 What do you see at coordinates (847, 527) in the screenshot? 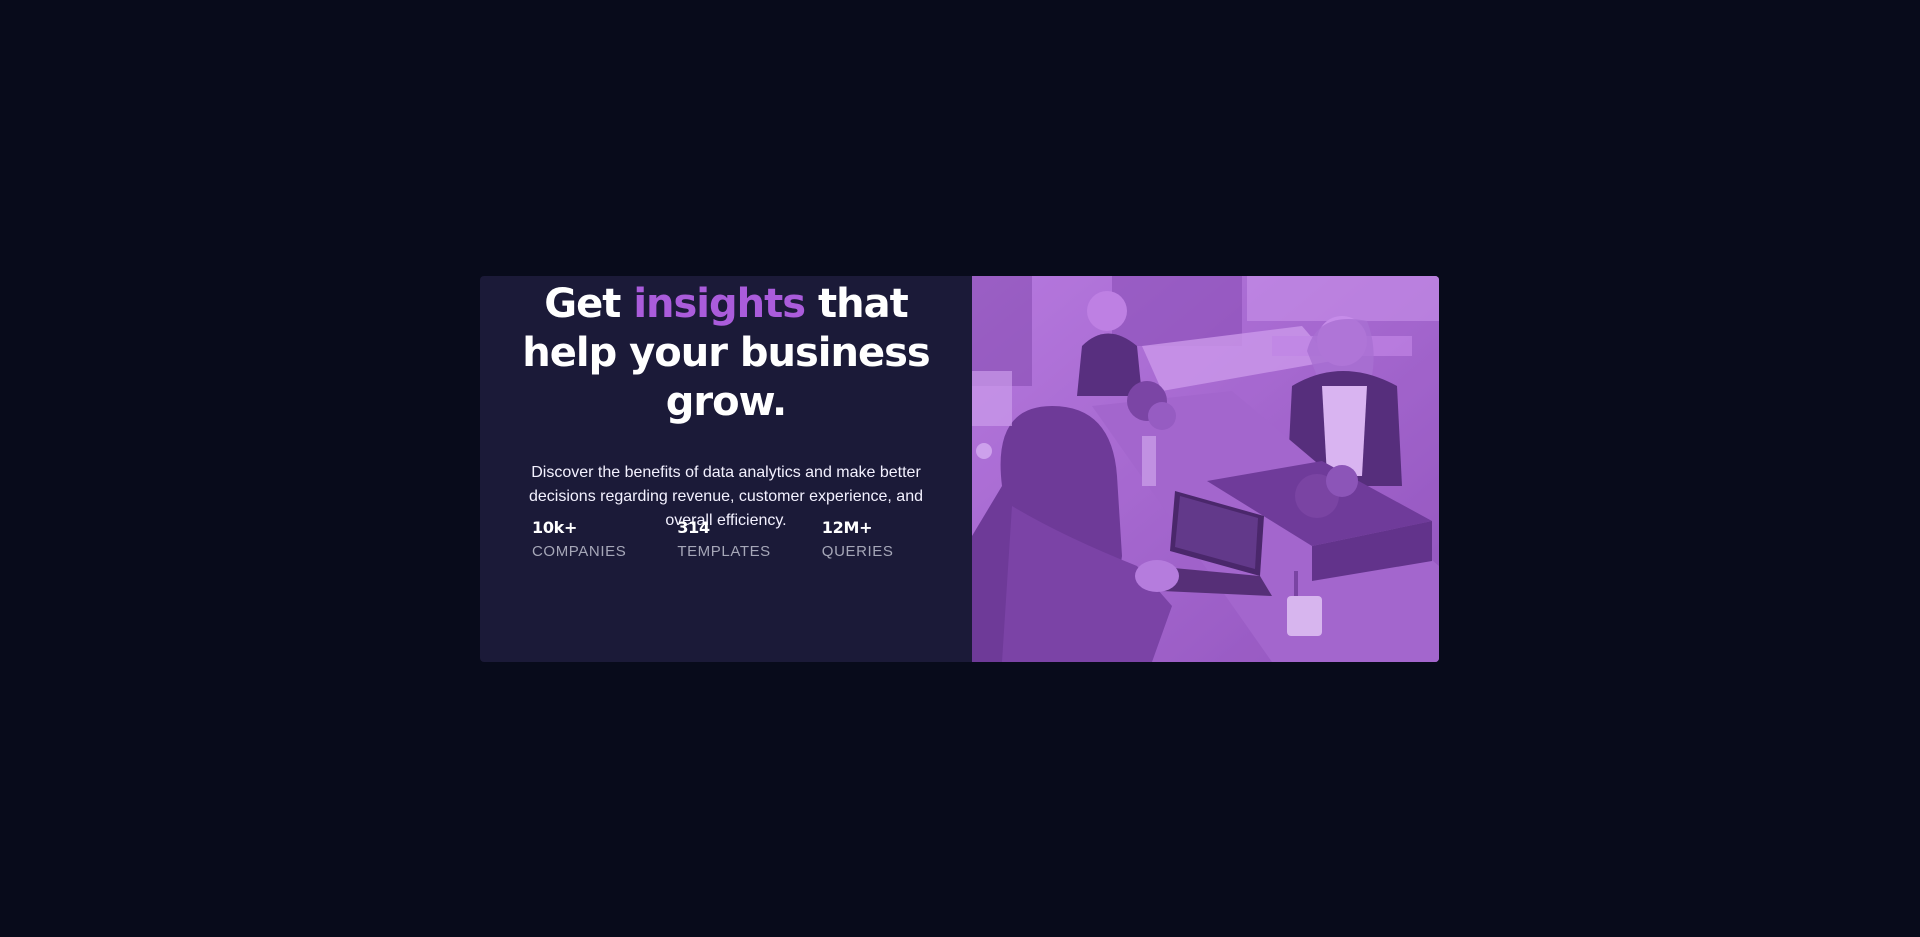
I see `stat-value: 12M+` at bounding box center [847, 527].